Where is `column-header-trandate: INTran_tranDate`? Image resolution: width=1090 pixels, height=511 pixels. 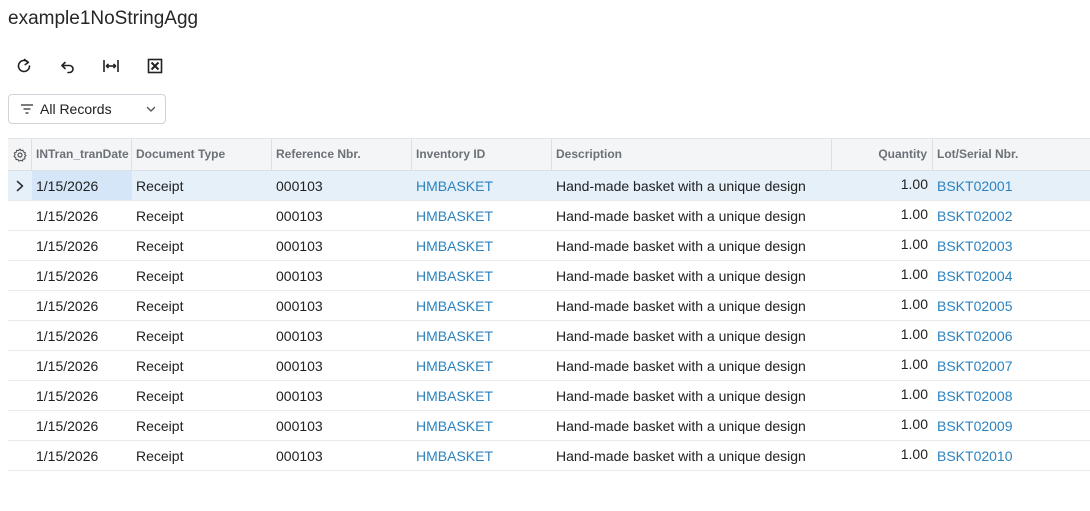 column-header-trandate: INTran_tranDate is located at coordinates (82, 155).